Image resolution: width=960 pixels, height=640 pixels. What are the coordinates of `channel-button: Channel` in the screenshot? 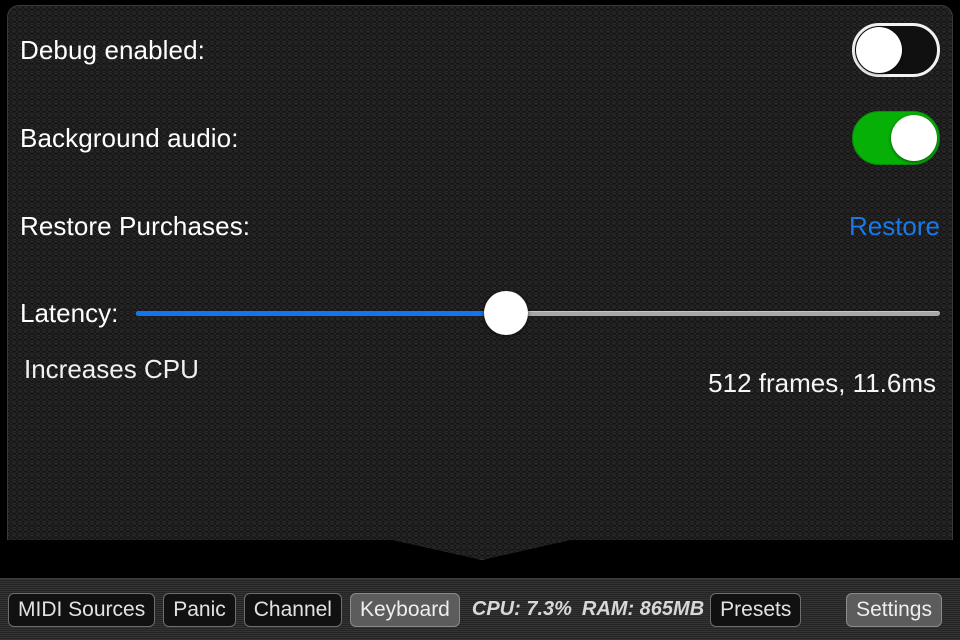 It's located at (292, 609).